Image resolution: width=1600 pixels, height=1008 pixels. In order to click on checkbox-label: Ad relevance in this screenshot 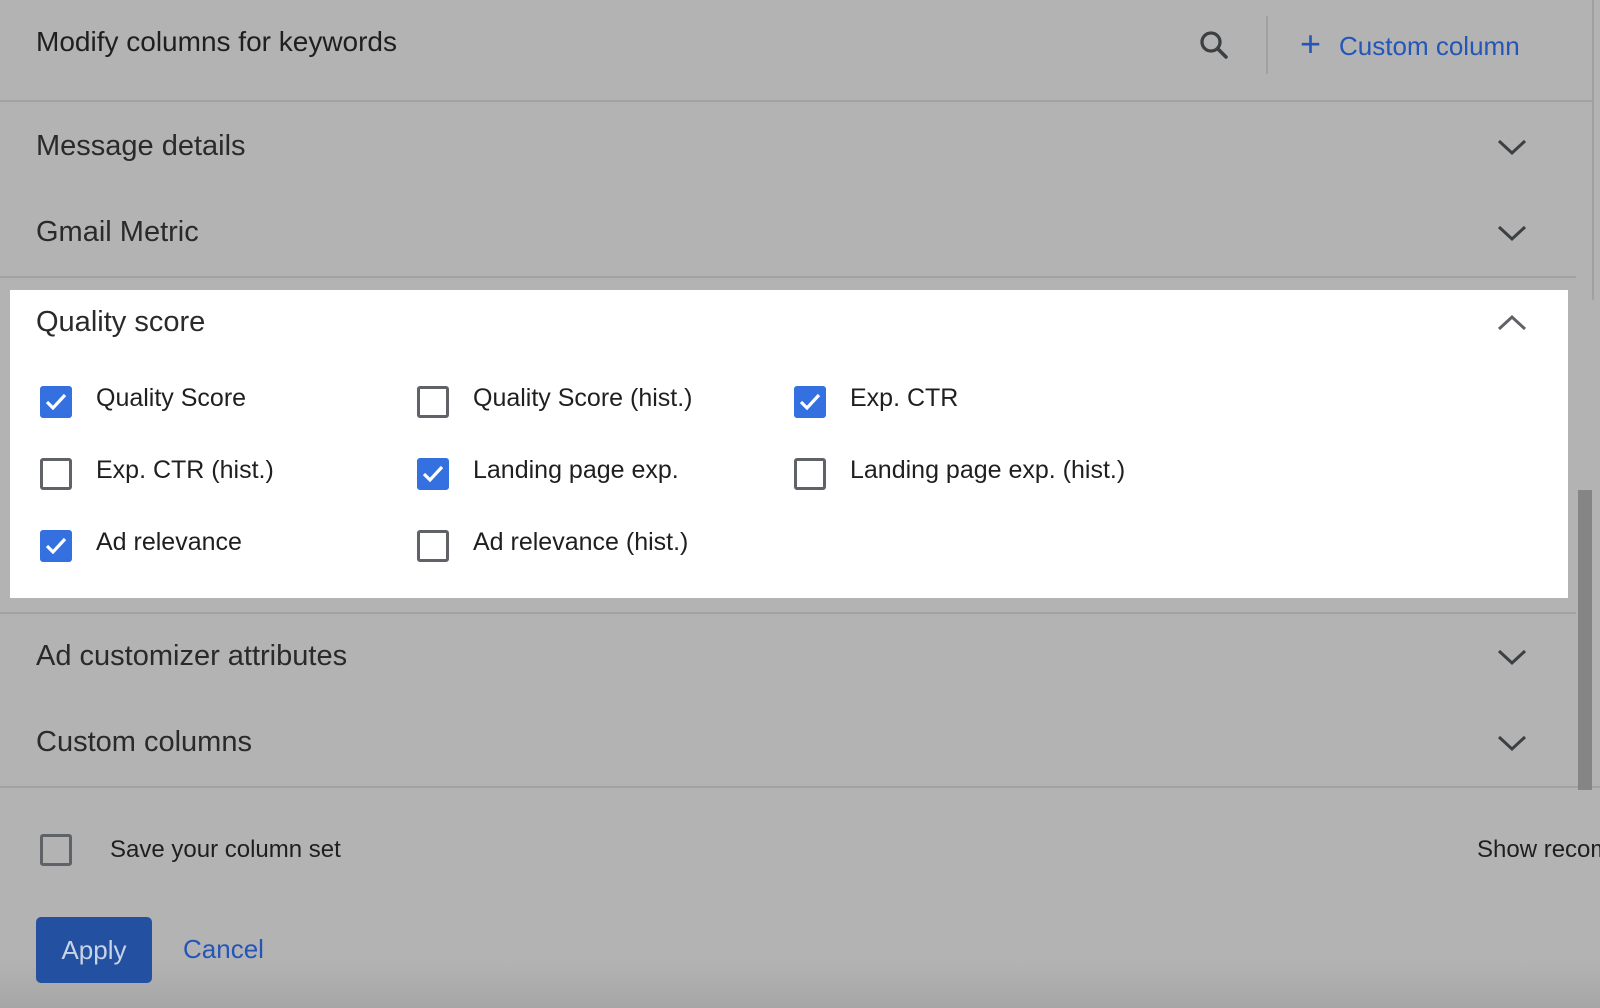, I will do `click(169, 542)`.